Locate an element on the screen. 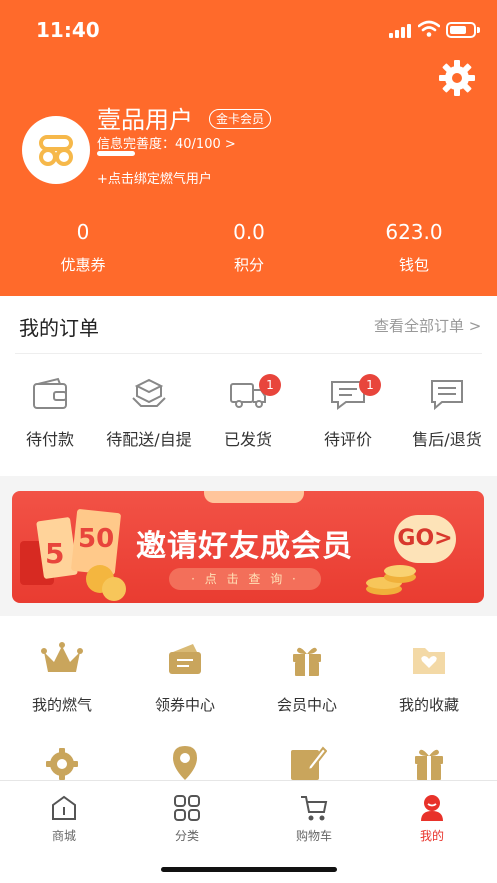 This screenshot has height=883, width=497. tab-mall: 商城 is located at coordinates (64, 818).